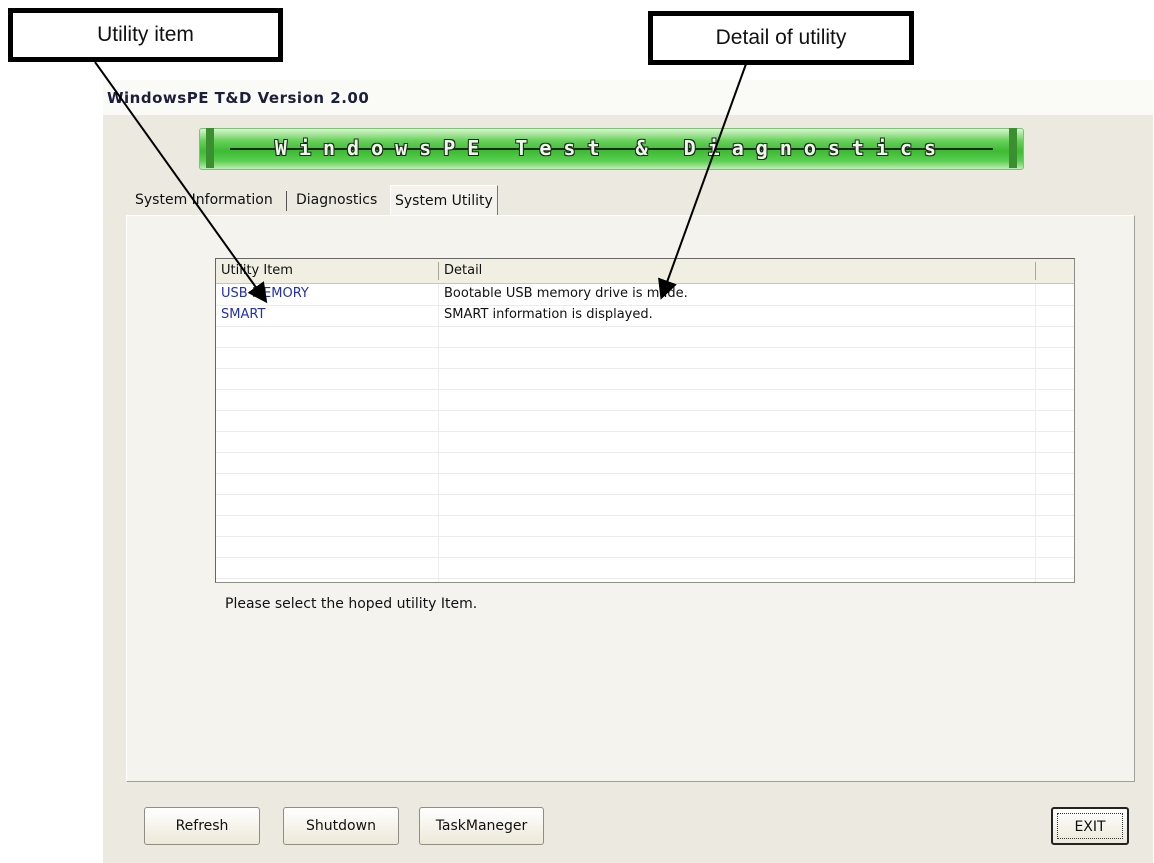 This screenshot has width=1154, height=863. I want to click on utility-detail-cell: Bootable USB memory drive is made., so click(566, 293).